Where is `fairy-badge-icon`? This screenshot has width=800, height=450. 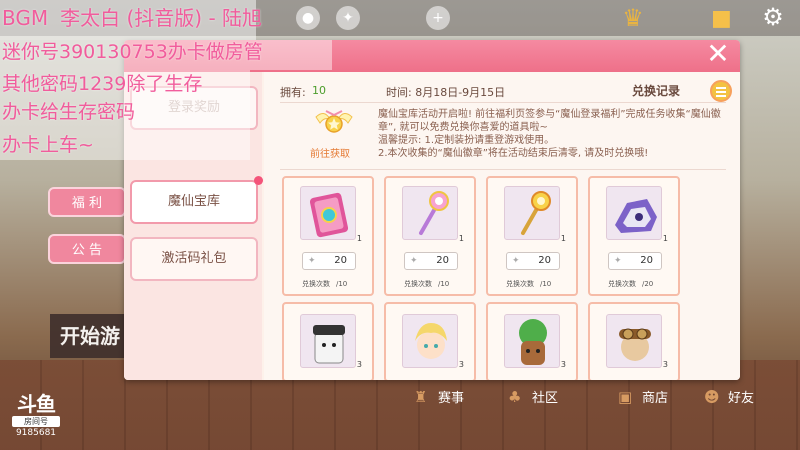
fairy-badge-icon is located at coordinates (334, 121).